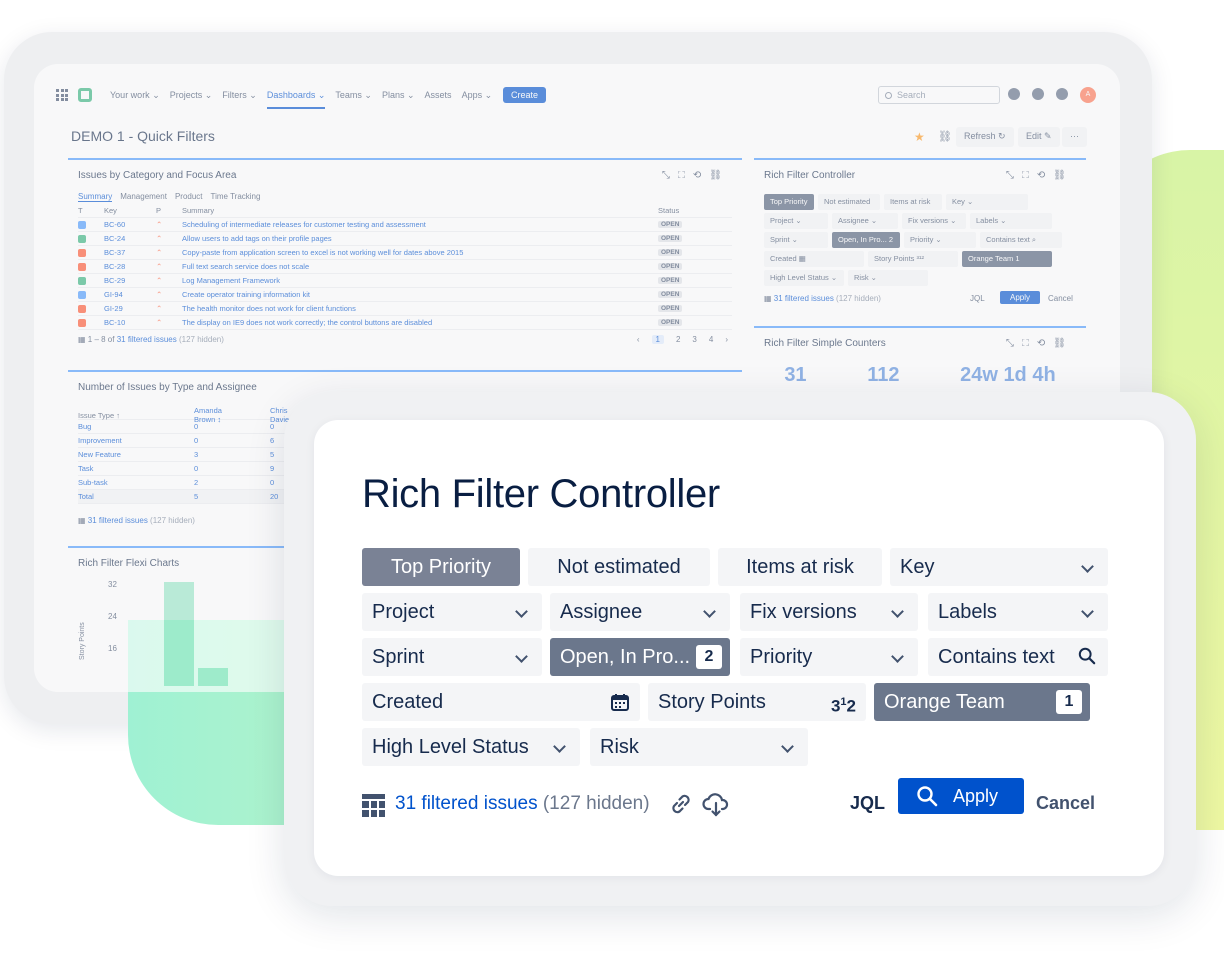 The height and width of the screenshot is (956, 1224). I want to click on issue-type-name: Task, so click(122, 468).